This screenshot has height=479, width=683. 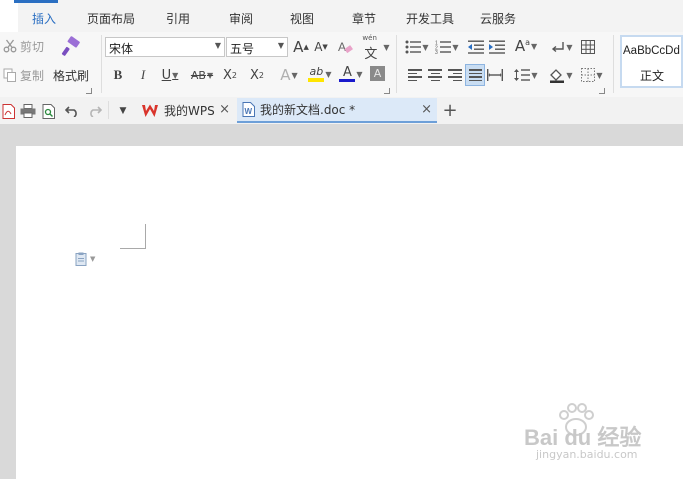 I want to click on text-effect-icon: A, so click(x=285, y=75).